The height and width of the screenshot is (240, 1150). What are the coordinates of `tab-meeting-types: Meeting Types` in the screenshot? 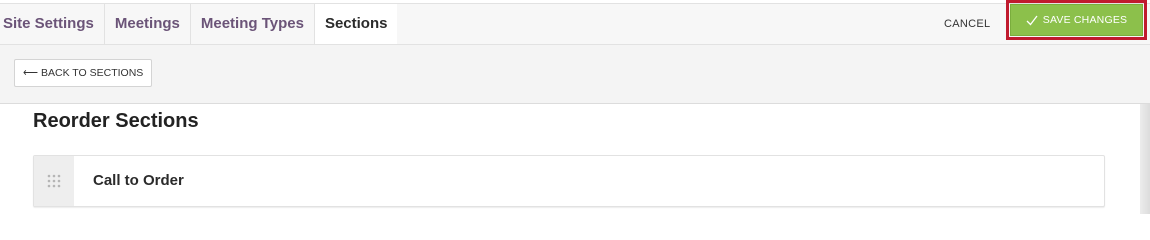 It's located at (253, 24).